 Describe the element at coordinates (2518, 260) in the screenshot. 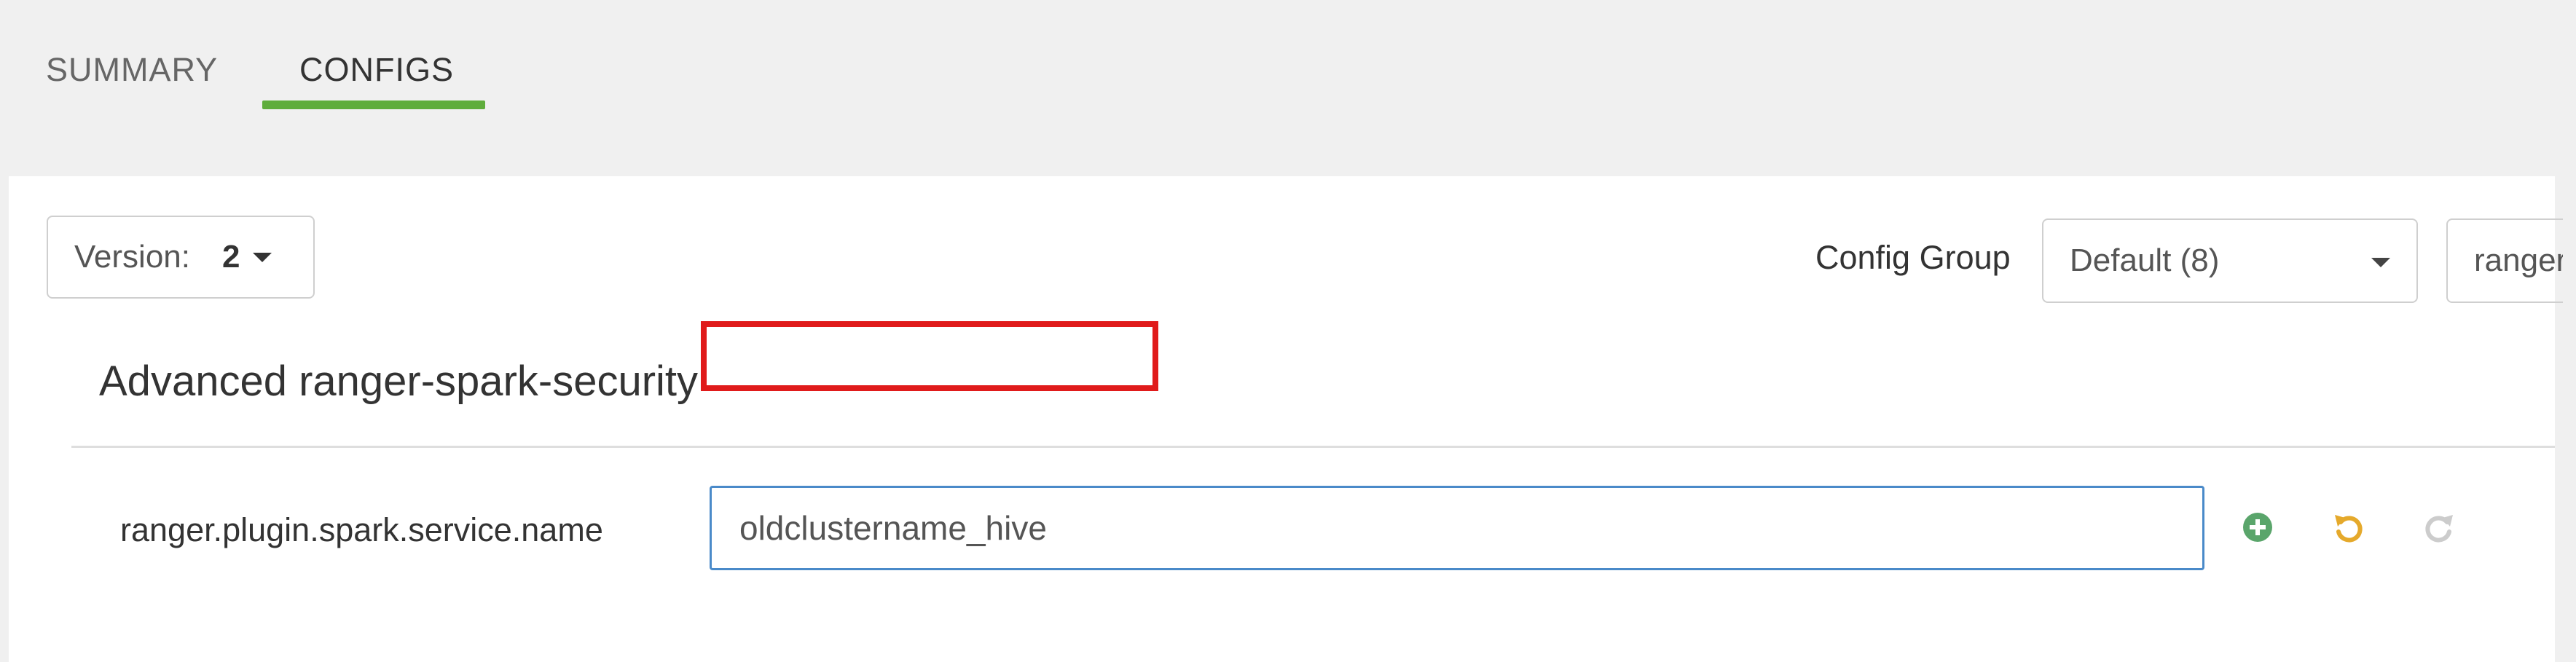

I see `filter-value: ranger` at that location.